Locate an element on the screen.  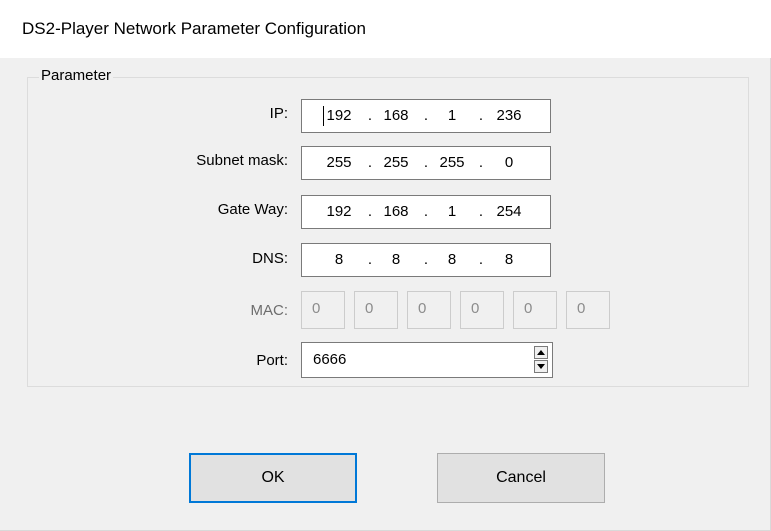
cancel-button: Cancel is located at coordinates (521, 478).